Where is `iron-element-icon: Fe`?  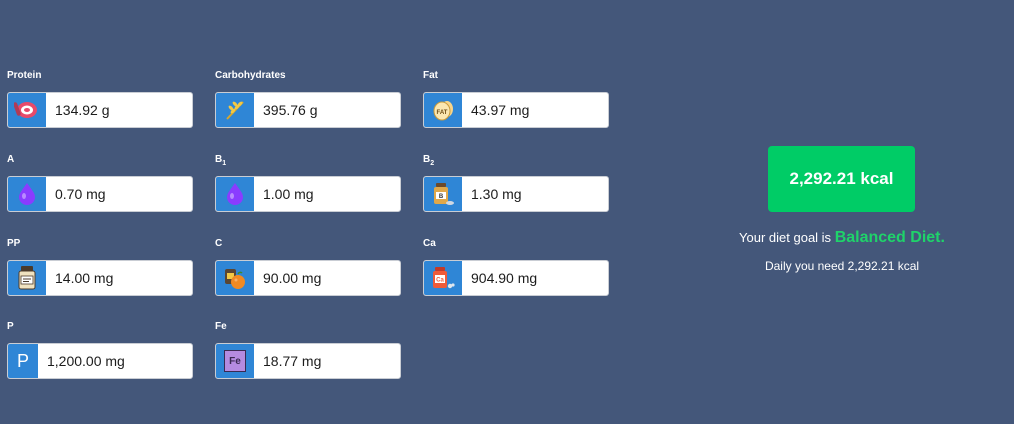 iron-element-icon: Fe is located at coordinates (235, 361).